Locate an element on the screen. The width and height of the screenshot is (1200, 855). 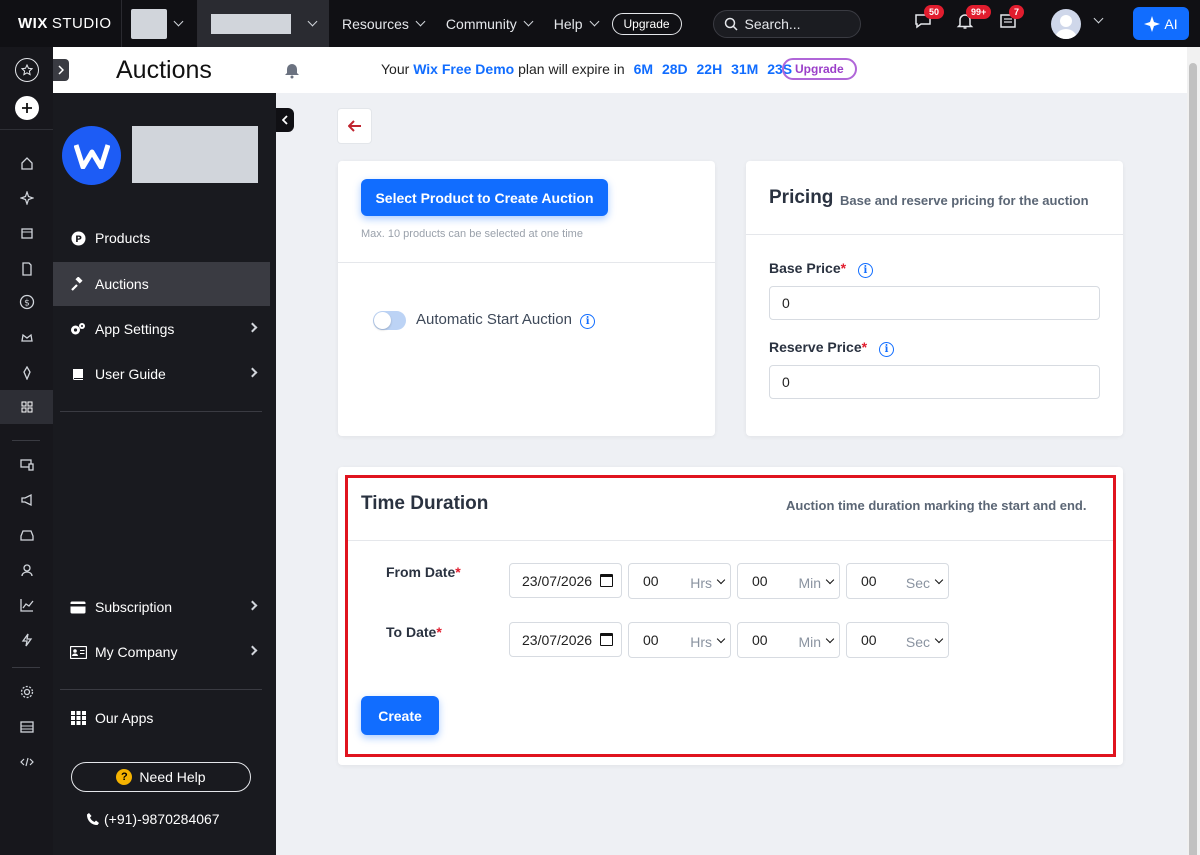
id-card-icon is located at coordinates (78, 652).